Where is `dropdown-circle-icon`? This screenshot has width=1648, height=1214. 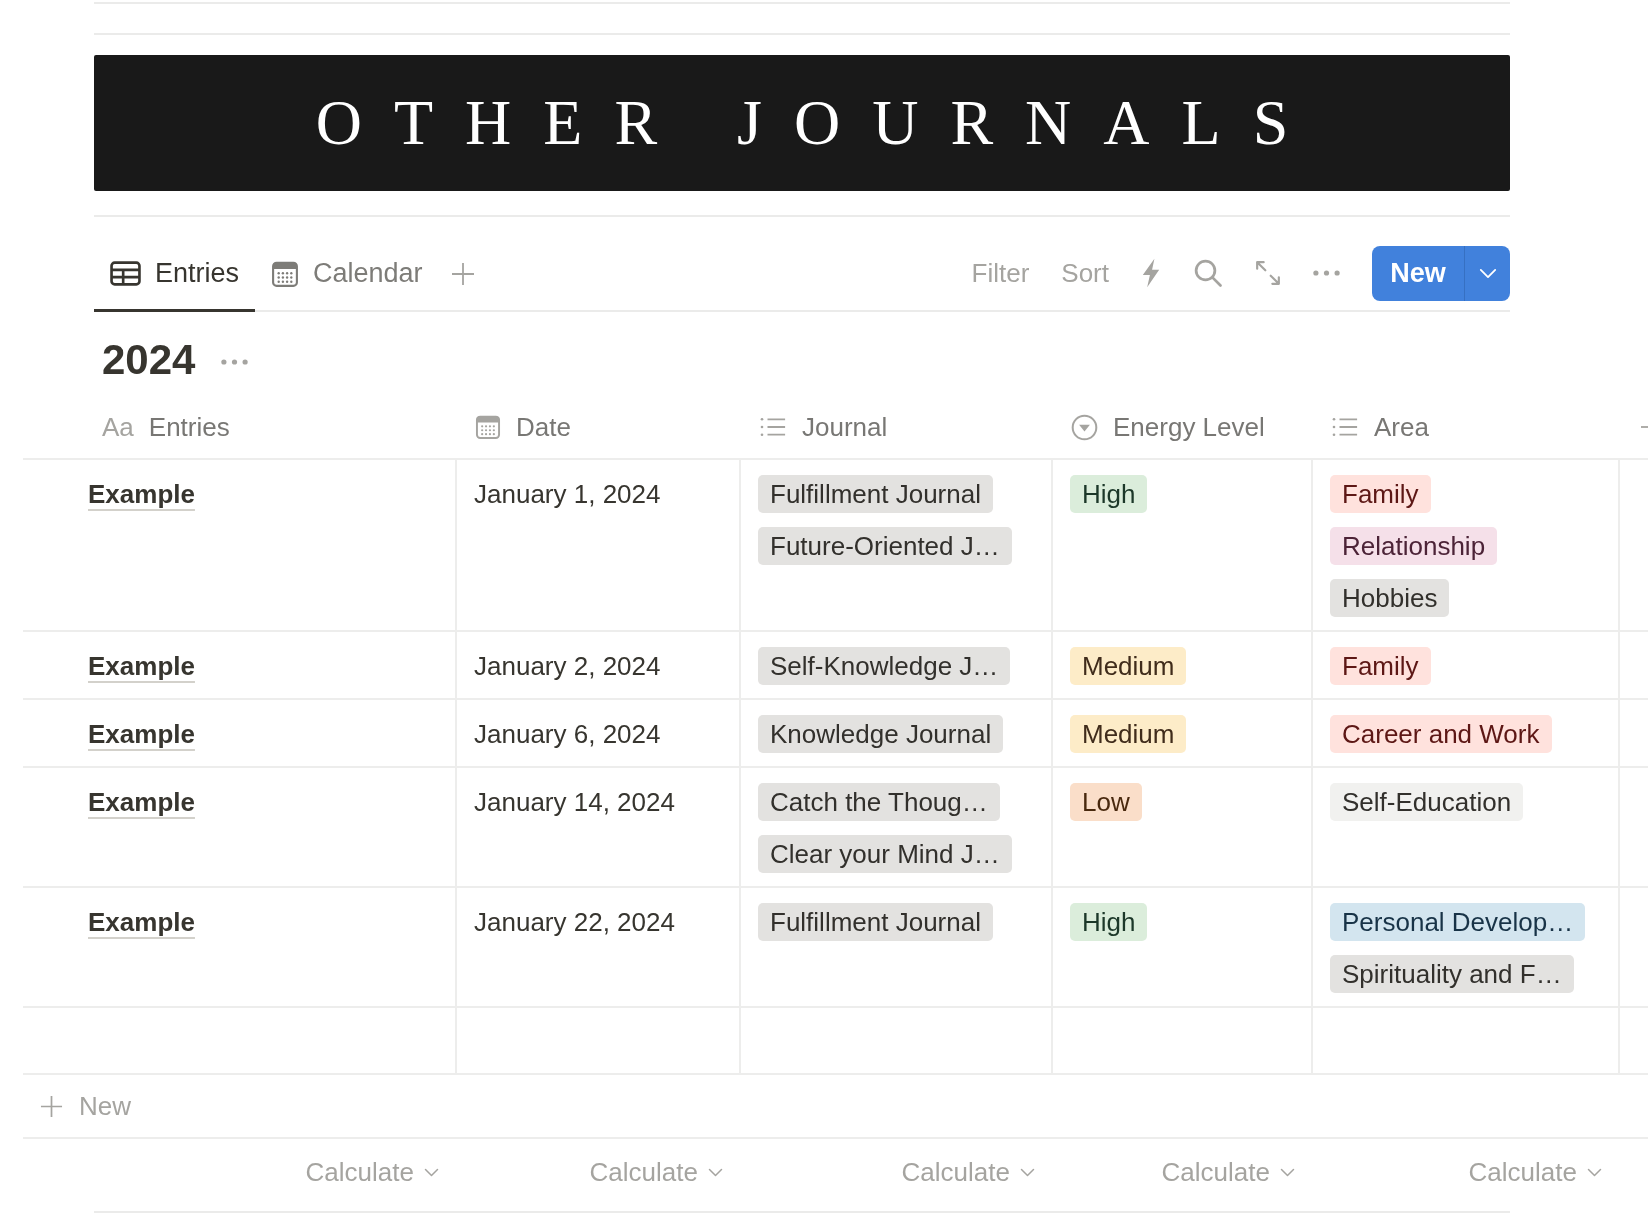
dropdown-circle-icon is located at coordinates (1084, 427).